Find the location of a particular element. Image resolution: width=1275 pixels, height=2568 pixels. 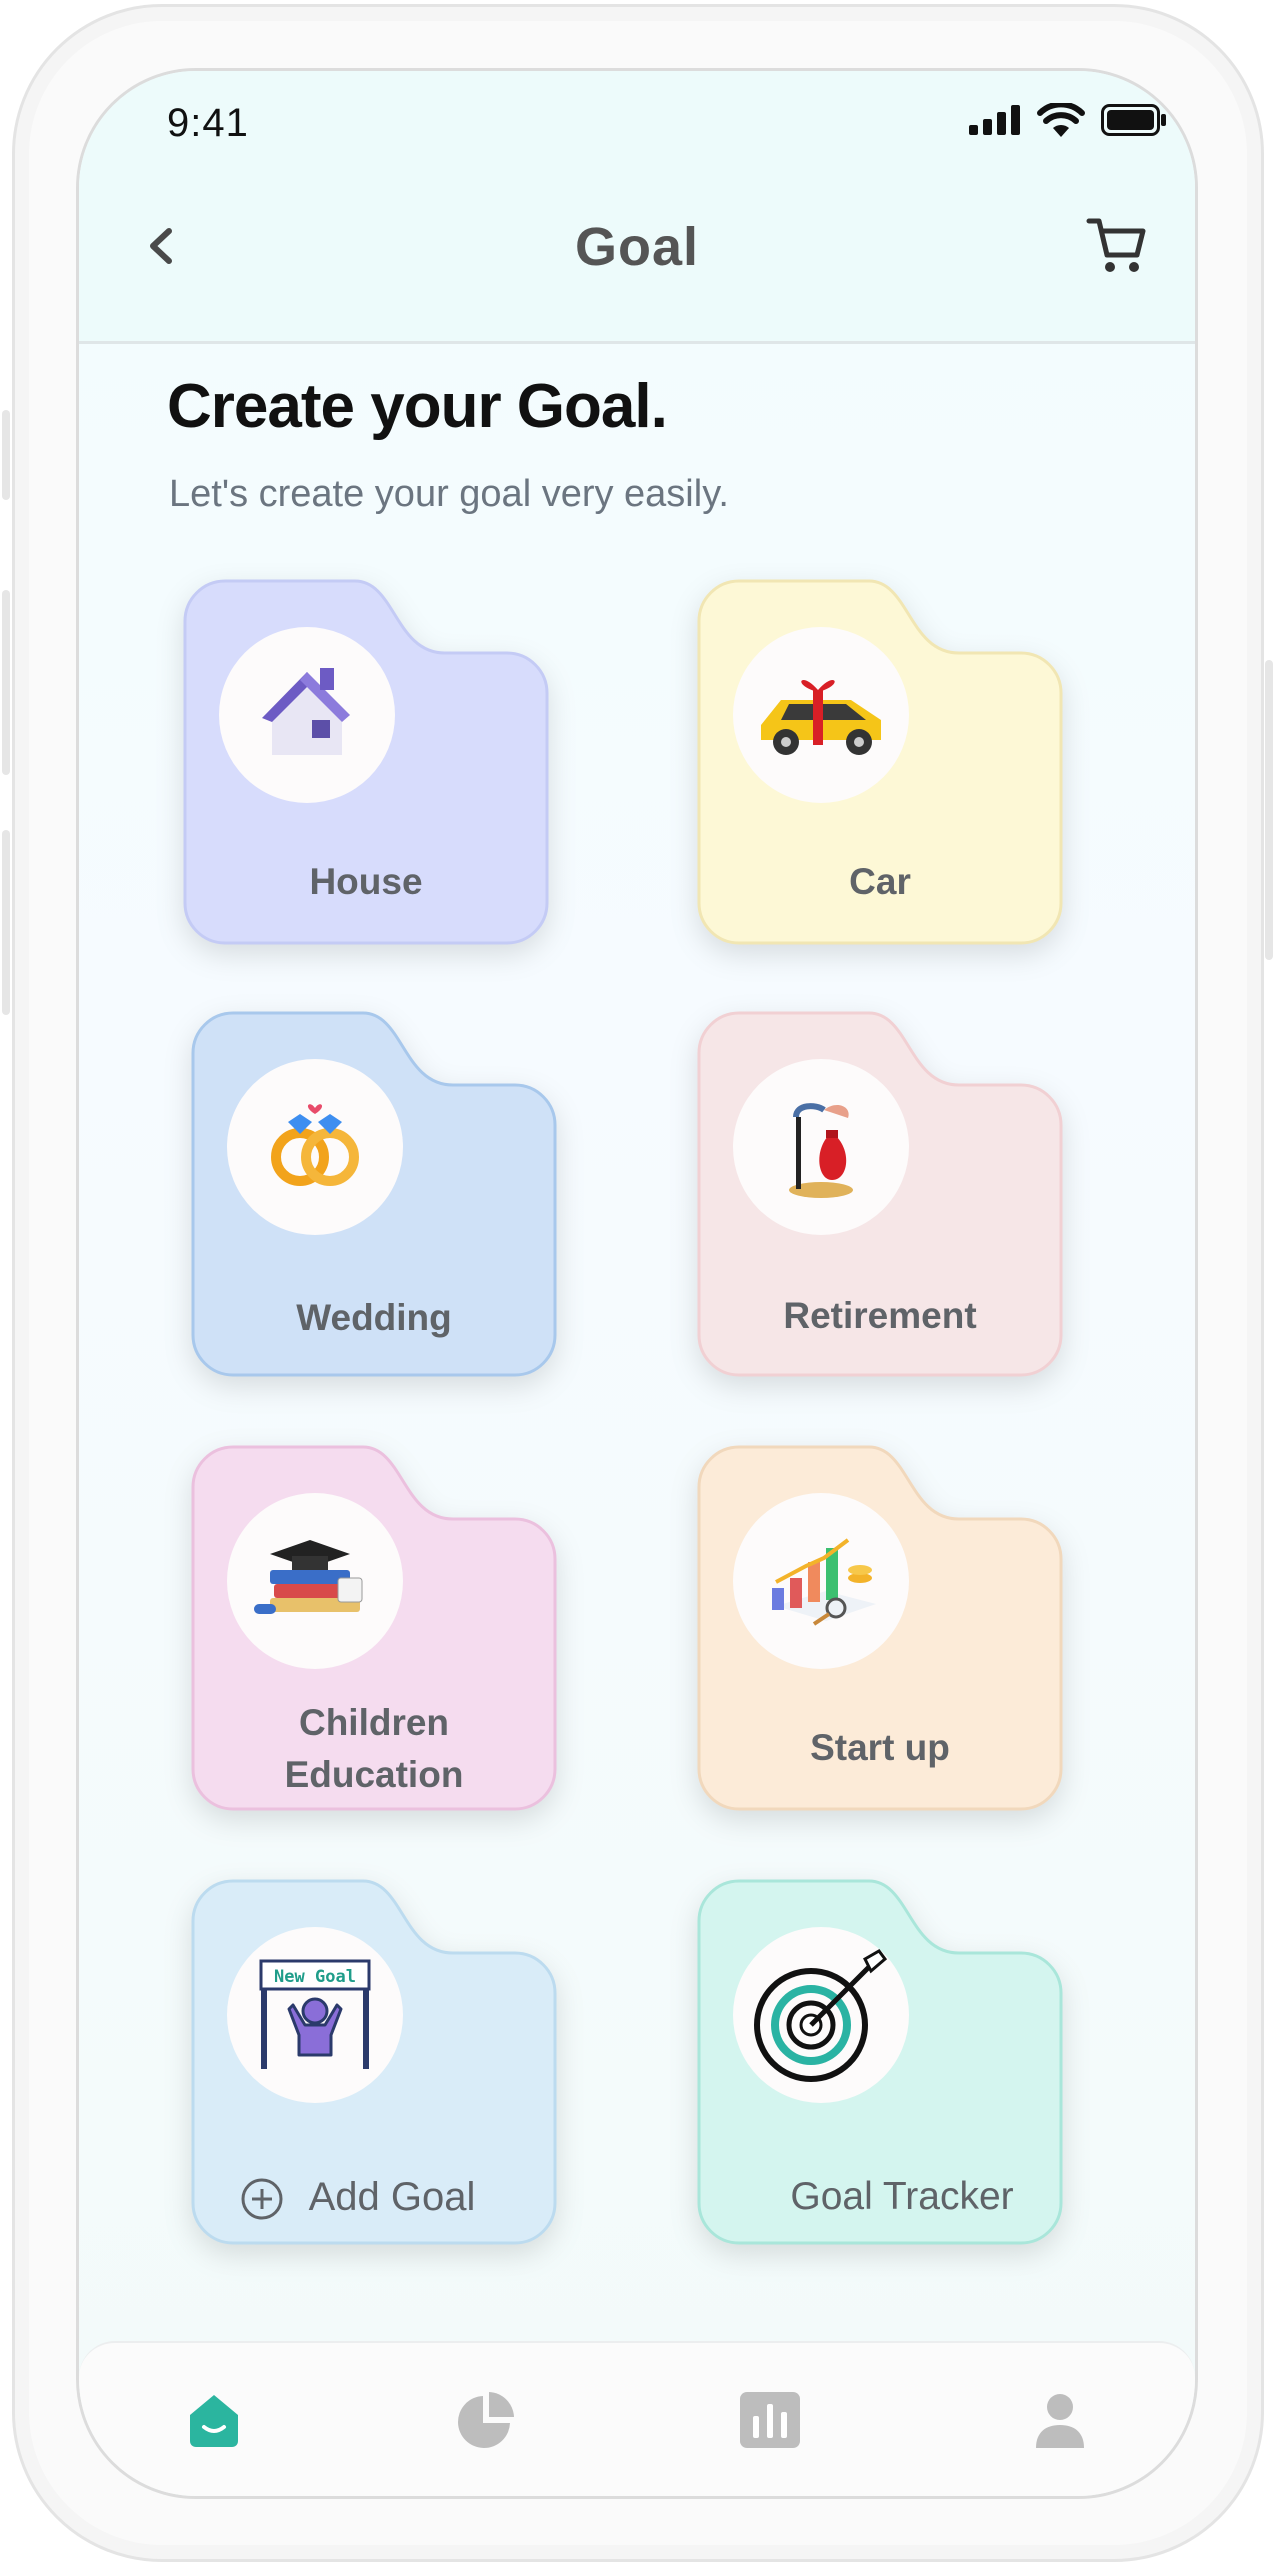

goal-label: Car is located at coordinates (880, 881).